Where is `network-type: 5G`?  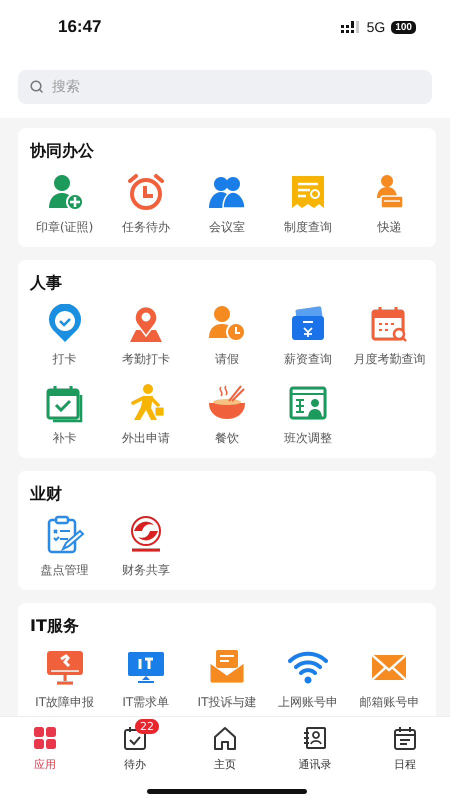
network-type: 5G is located at coordinates (376, 27).